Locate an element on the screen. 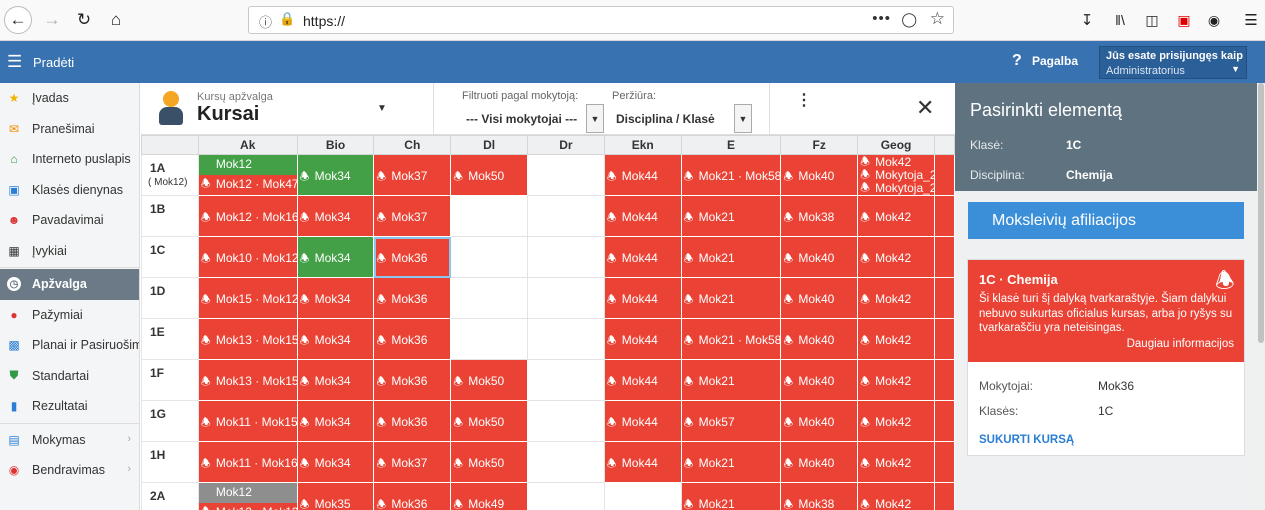 Image resolution: width=1265 pixels, height=510 pixels. bookmark-star-icon: ☆ is located at coordinates (937, 19).